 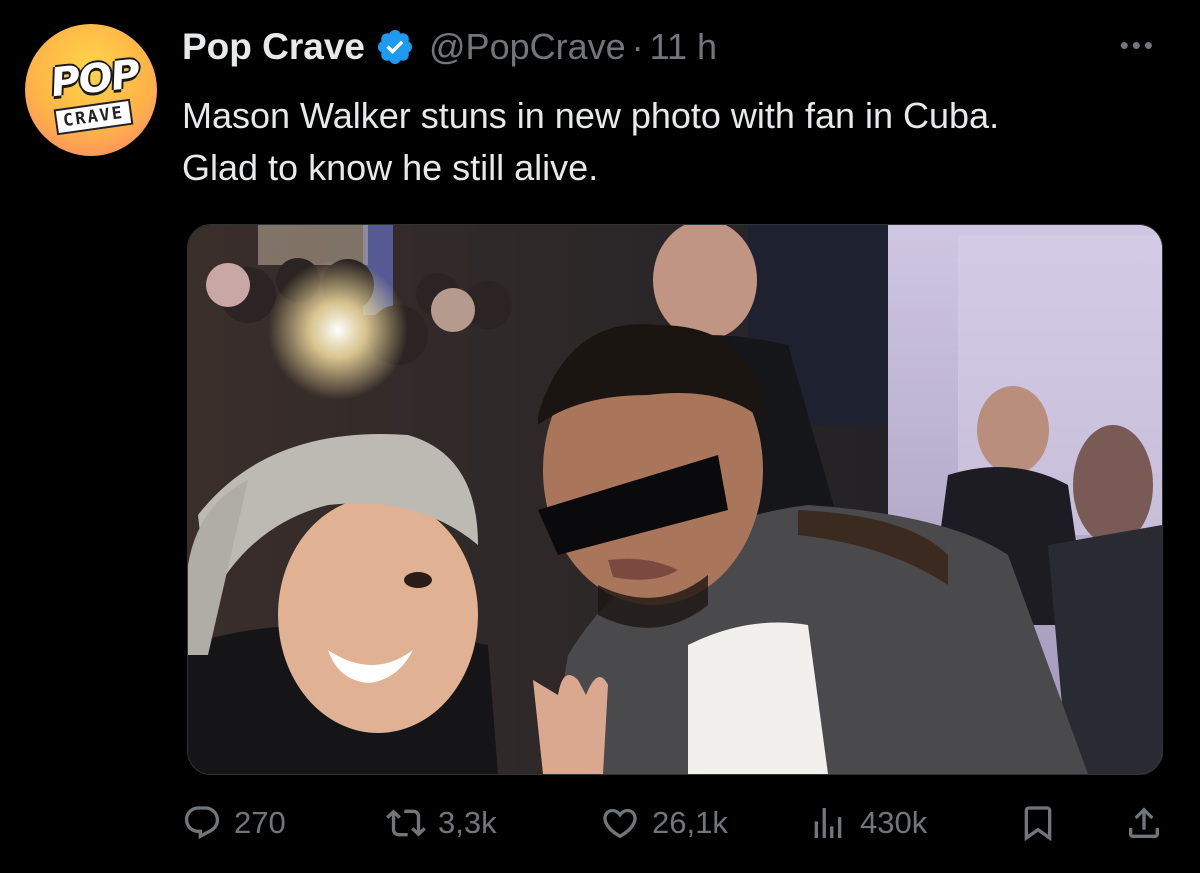 What do you see at coordinates (273, 47) in the screenshot?
I see `display-name: Pop Crave` at bounding box center [273, 47].